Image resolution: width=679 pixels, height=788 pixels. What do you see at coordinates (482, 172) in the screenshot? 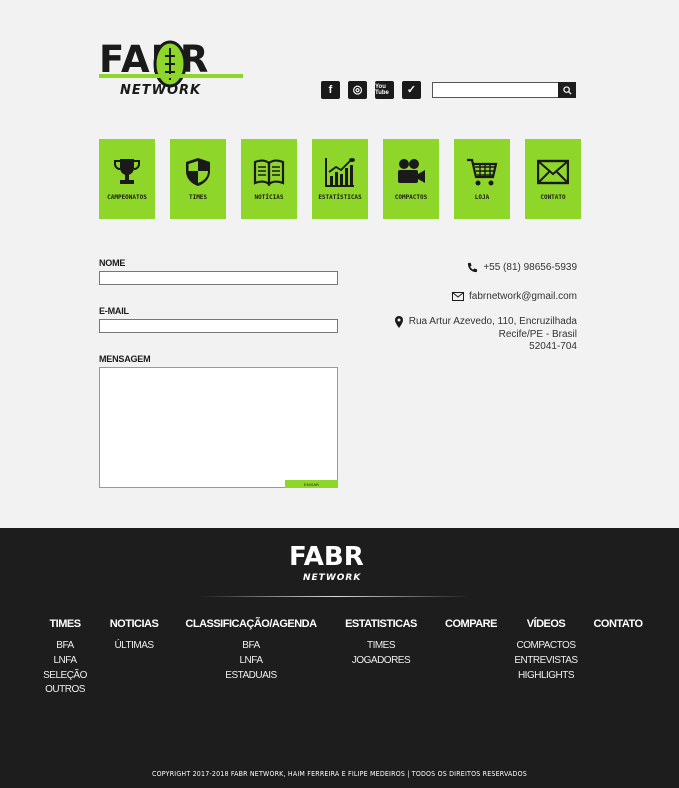
I see `cart-icon` at bounding box center [482, 172].